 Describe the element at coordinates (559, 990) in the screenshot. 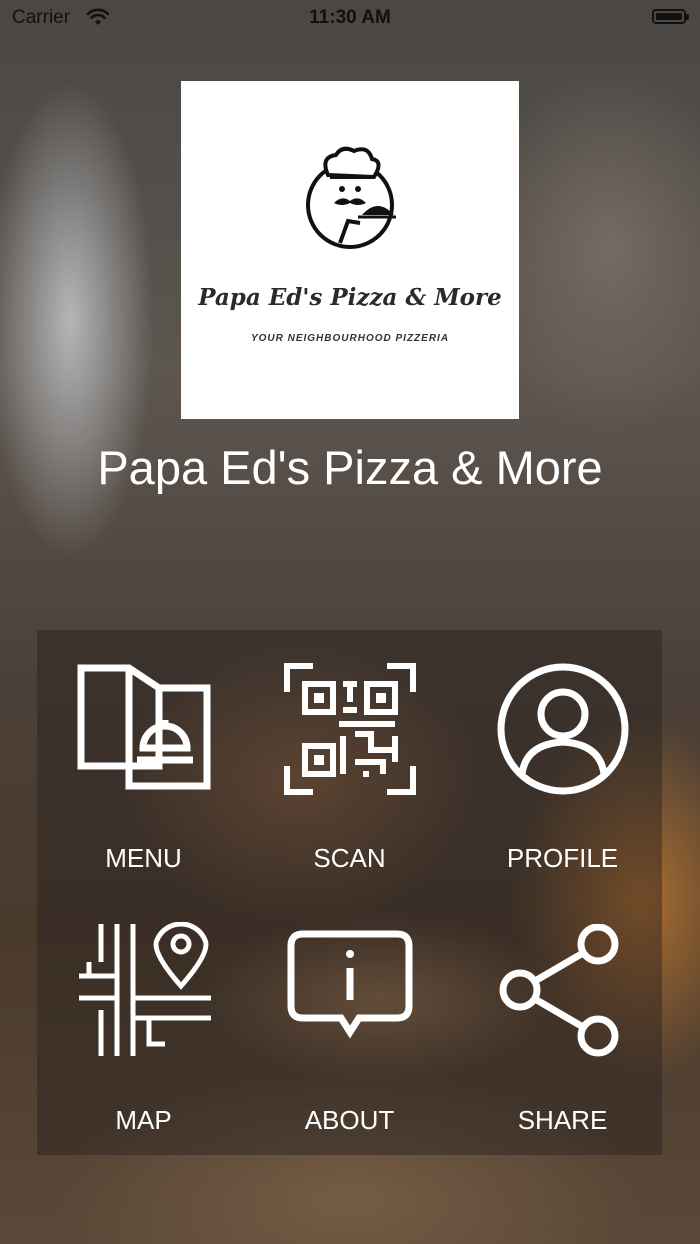

I see `share-icon` at that location.